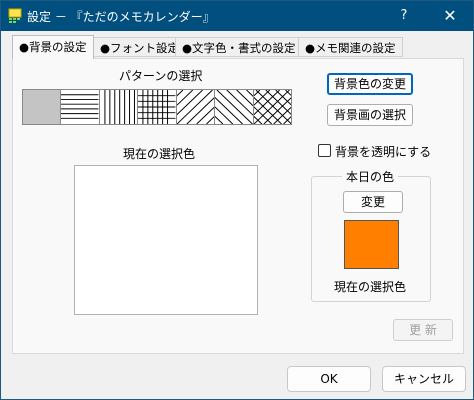 The height and width of the screenshot is (400, 474). Describe the element at coordinates (140, 47) in the screenshot. I see `tab-font: ●フォント設定` at that location.